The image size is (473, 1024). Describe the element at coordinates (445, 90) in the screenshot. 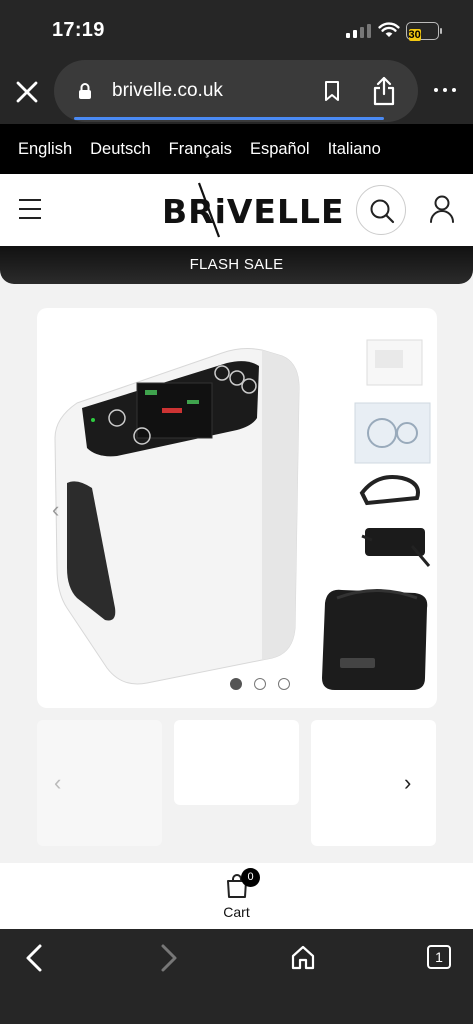

I see `more-menu-icon` at that location.